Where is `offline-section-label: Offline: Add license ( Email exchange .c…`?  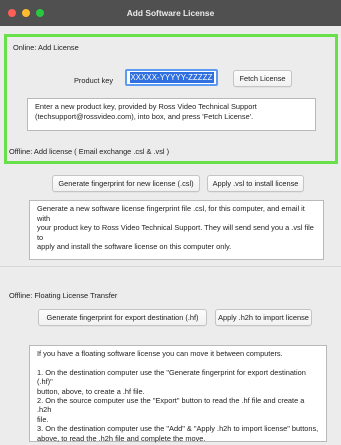 offline-section-label: Offline: Add license ( Email exchange .c… is located at coordinates (89, 151).